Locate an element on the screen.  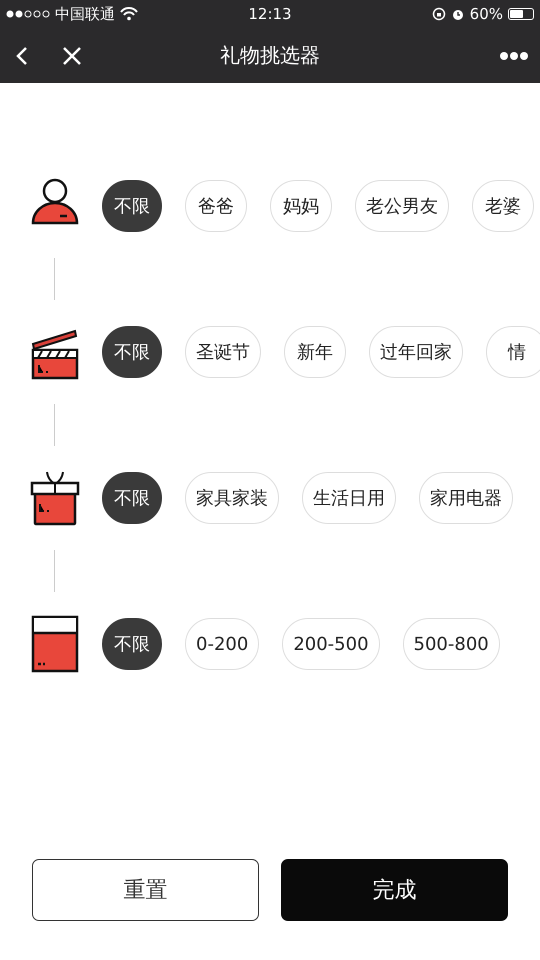
filter-chip: 新年 is located at coordinates (315, 352).